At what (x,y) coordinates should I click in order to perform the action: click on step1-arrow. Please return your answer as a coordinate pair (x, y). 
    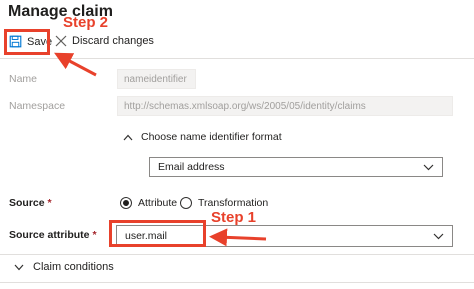
    Looking at the image, I should click on (238, 237).